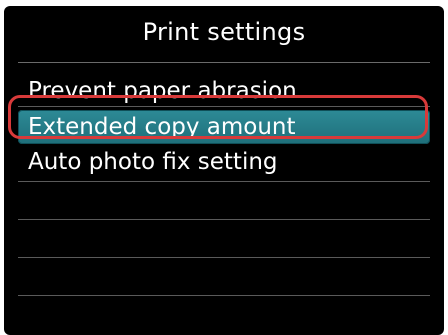 This screenshot has height=335, width=448. Describe the element at coordinates (218, 117) in the screenshot. I see `highlight-ring` at that location.